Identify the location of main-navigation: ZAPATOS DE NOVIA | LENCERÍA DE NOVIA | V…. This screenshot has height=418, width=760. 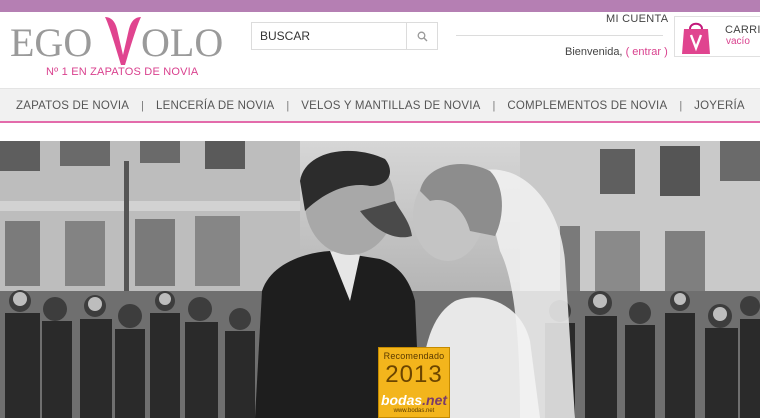
(380, 105).